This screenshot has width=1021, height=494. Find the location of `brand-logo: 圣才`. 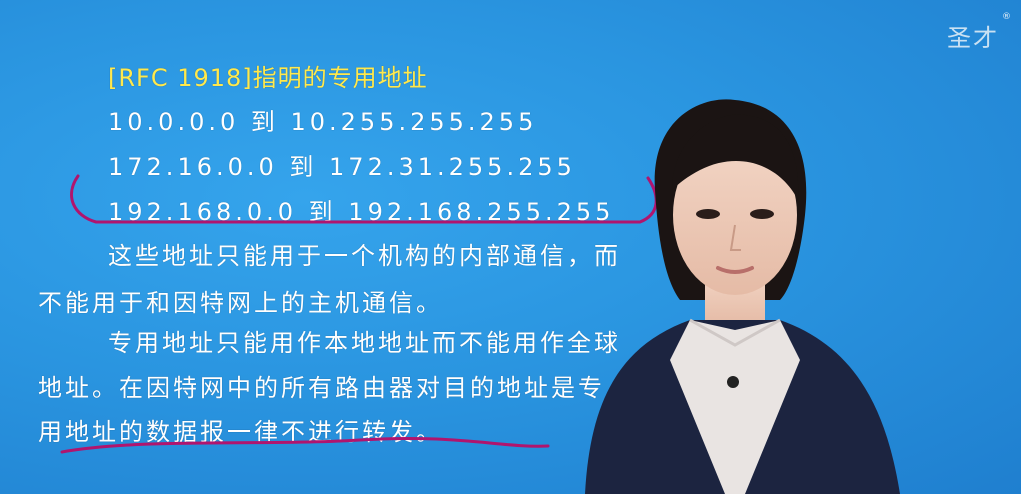

brand-logo: 圣才 is located at coordinates (973, 38).